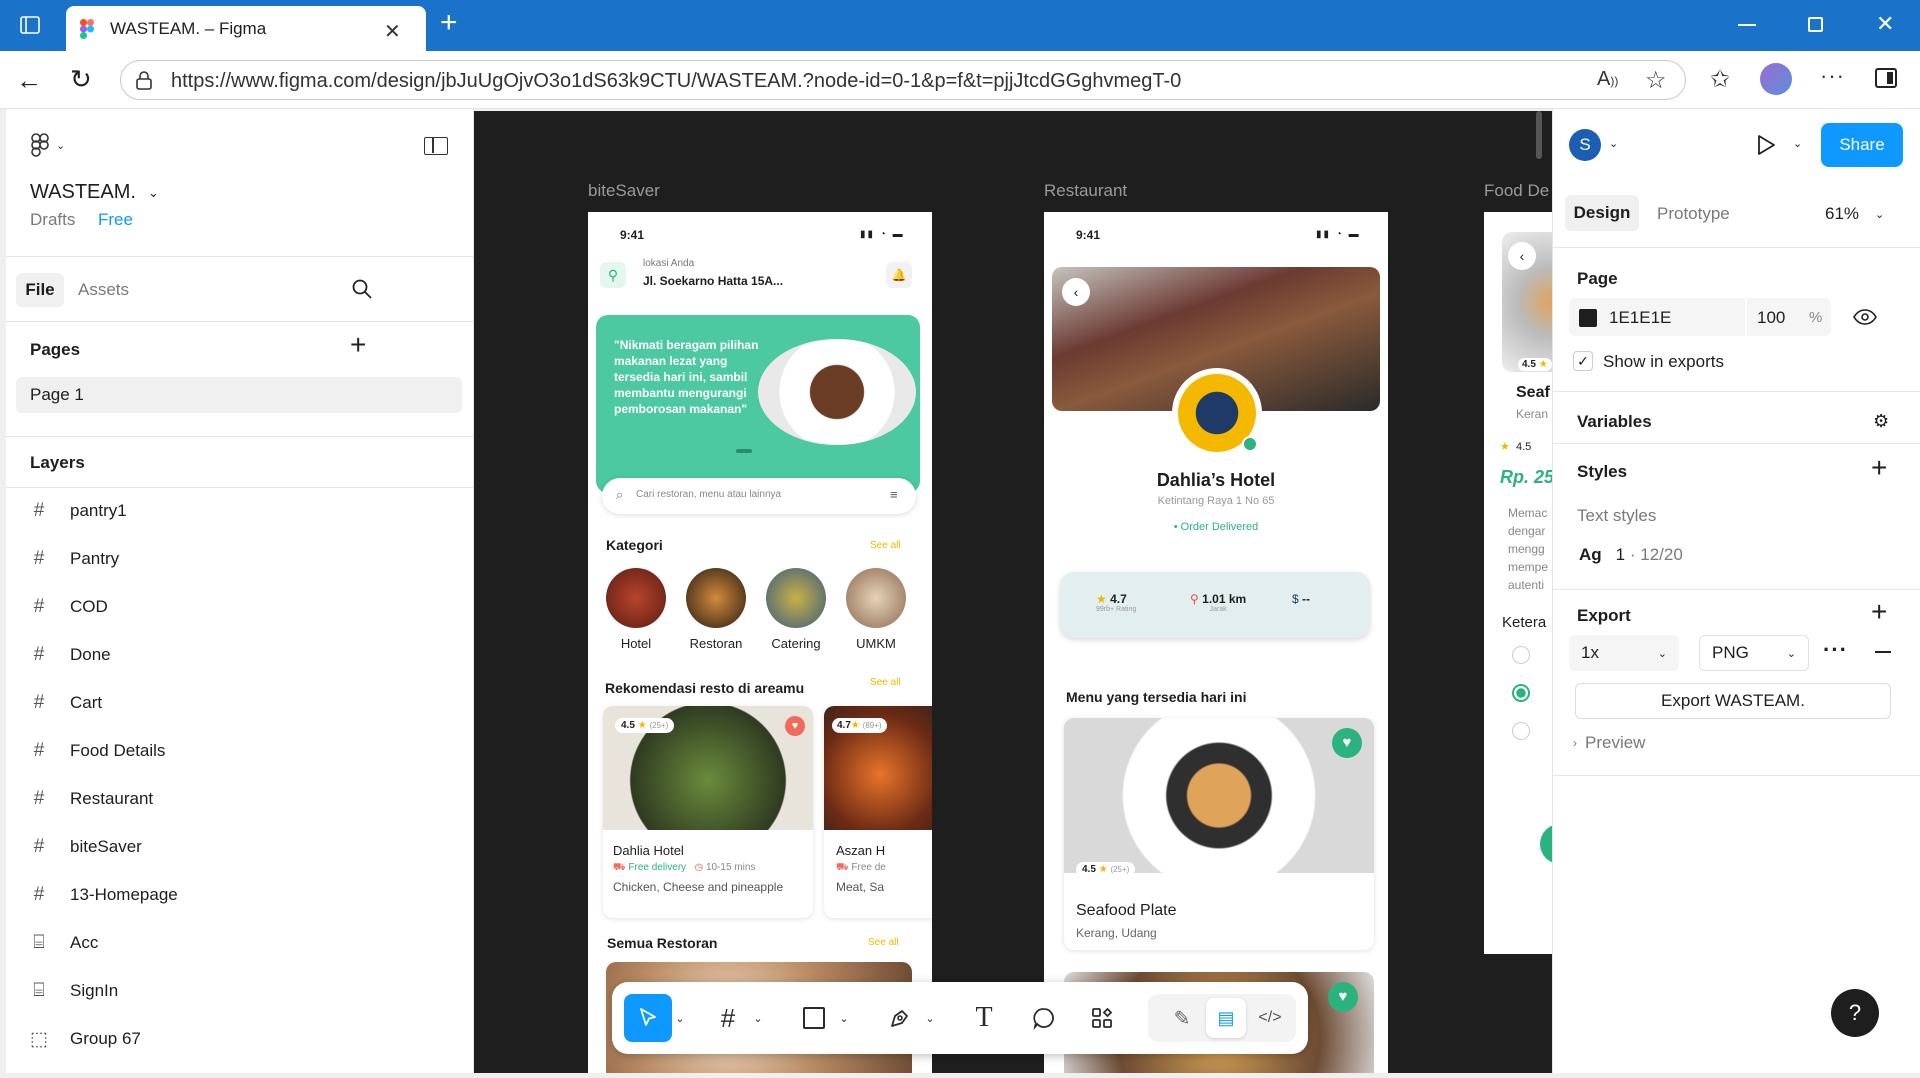 The width and height of the screenshot is (1920, 1078). I want to click on move-tool-button, so click(648, 1018).